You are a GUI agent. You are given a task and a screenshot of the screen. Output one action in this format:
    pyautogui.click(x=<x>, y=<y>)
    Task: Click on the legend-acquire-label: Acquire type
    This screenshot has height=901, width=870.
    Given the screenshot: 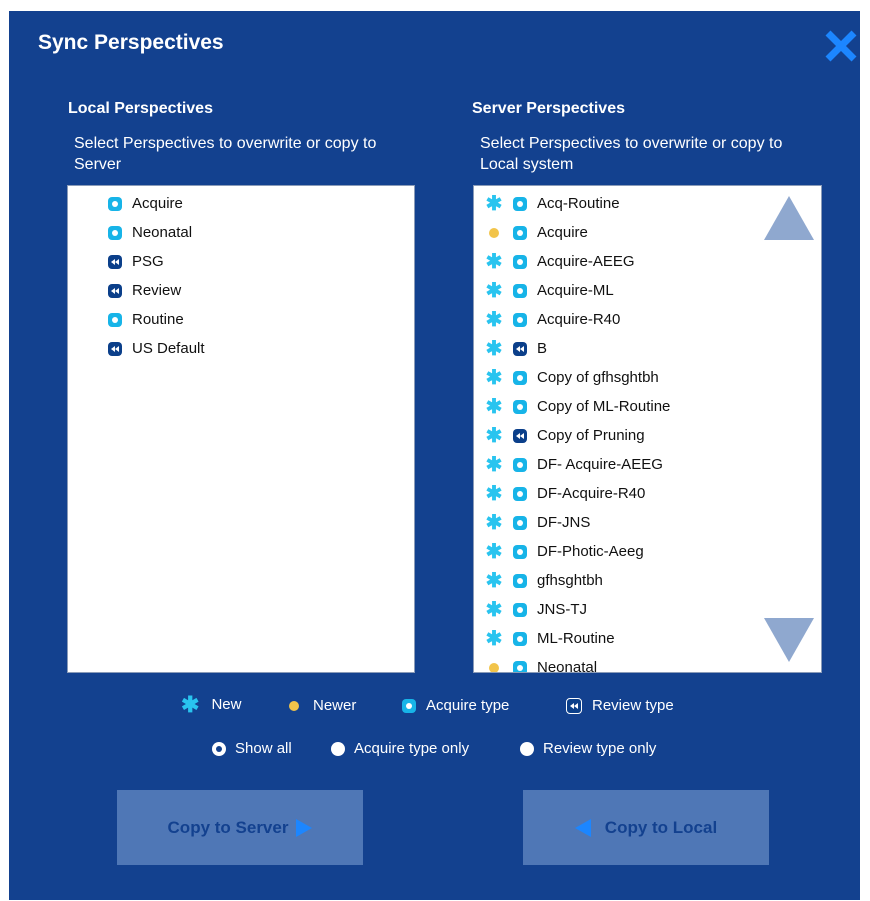 What is the action you would take?
    pyautogui.click(x=468, y=705)
    